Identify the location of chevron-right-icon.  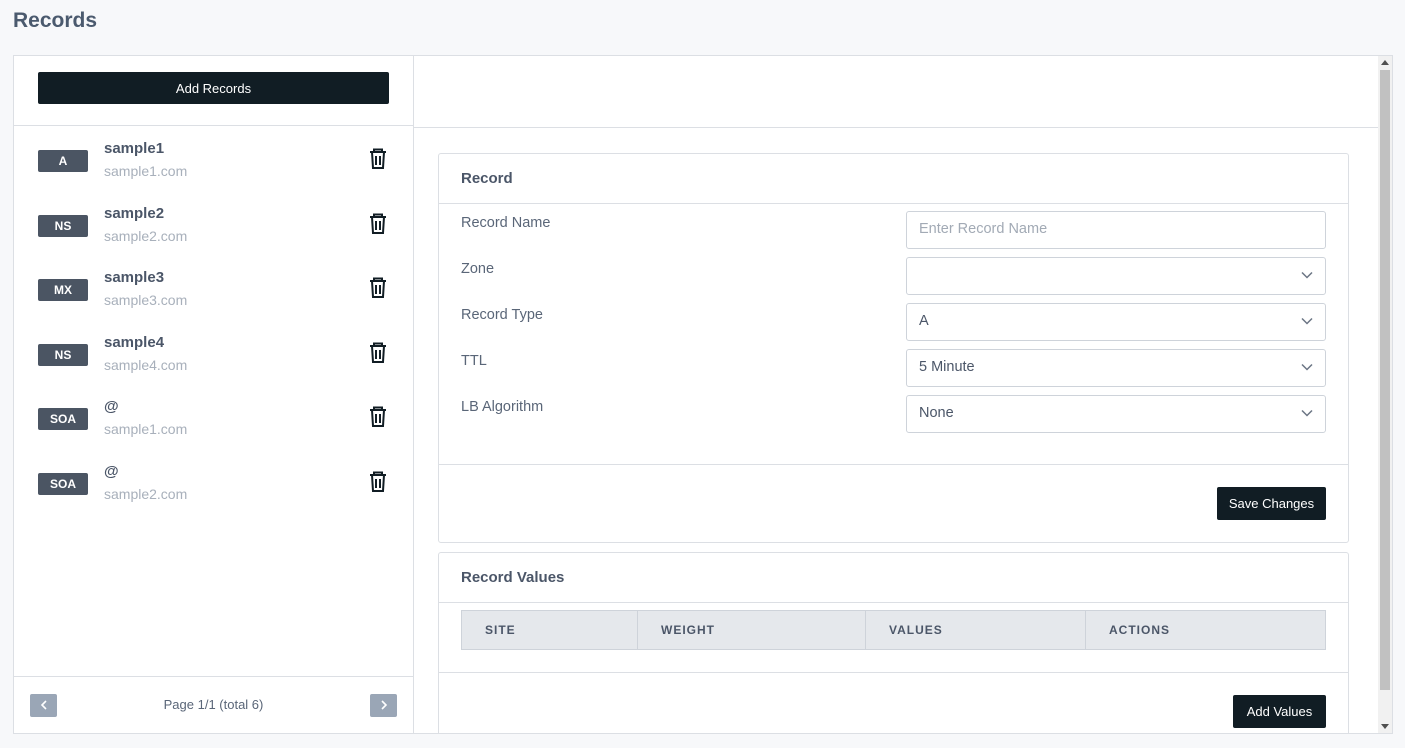
(383, 705).